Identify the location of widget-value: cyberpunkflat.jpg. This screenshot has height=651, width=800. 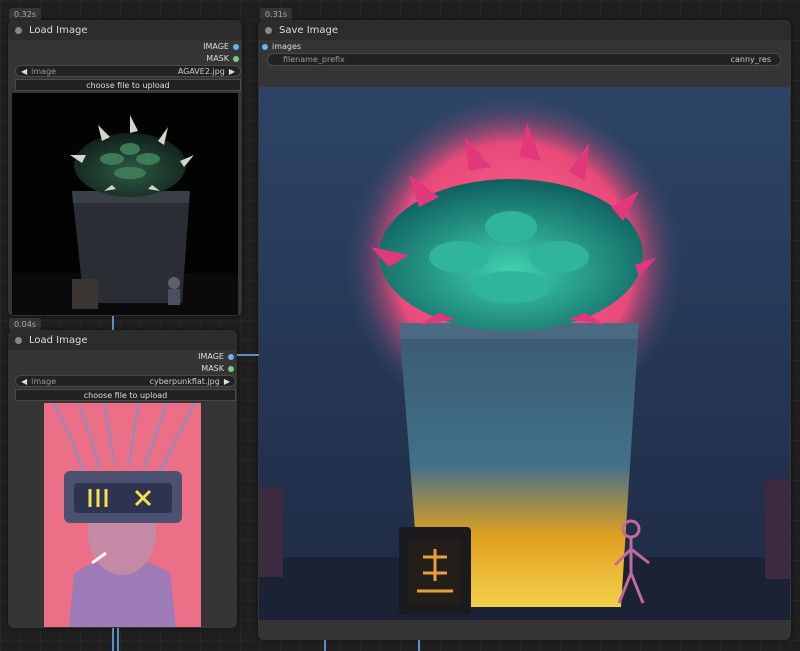
(184, 381).